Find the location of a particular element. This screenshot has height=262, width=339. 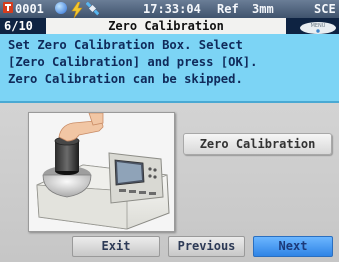

page-counter: 6/10 is located at coordinates (18, 26).